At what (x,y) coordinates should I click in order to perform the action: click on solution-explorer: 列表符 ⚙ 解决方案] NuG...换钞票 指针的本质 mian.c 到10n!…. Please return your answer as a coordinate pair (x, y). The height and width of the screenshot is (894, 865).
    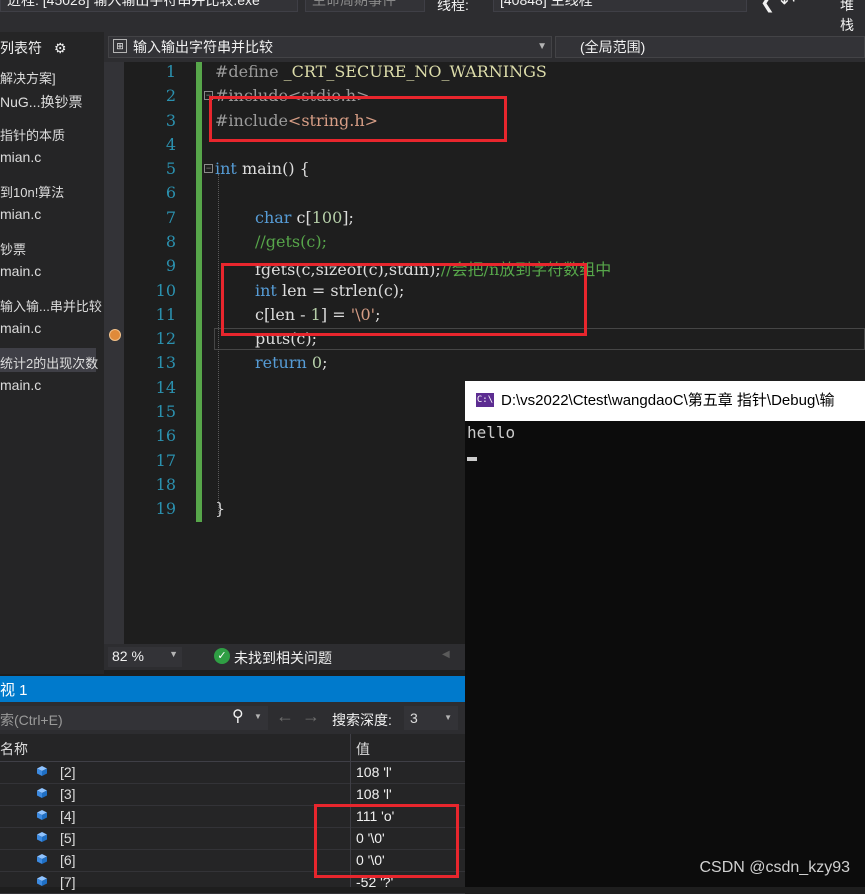
    Looking at the image, I should click on (52, 353).